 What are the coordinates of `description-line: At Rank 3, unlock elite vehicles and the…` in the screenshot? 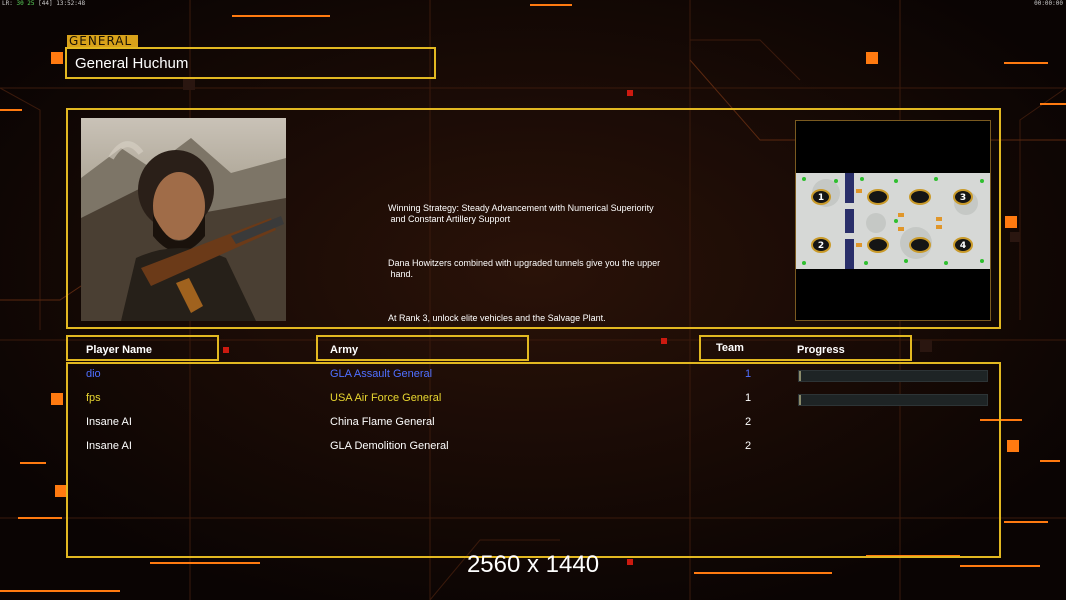 It's located at (497, 318).